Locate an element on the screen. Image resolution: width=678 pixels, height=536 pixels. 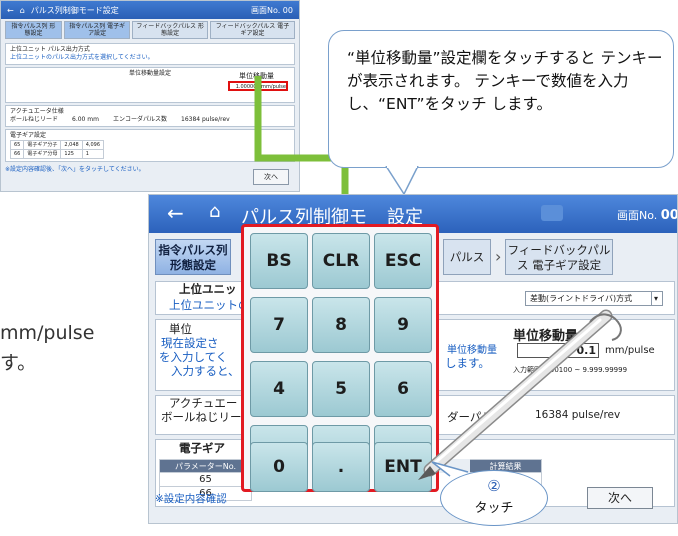
small-next-button: 次へ is located at coordinates (271, 177).